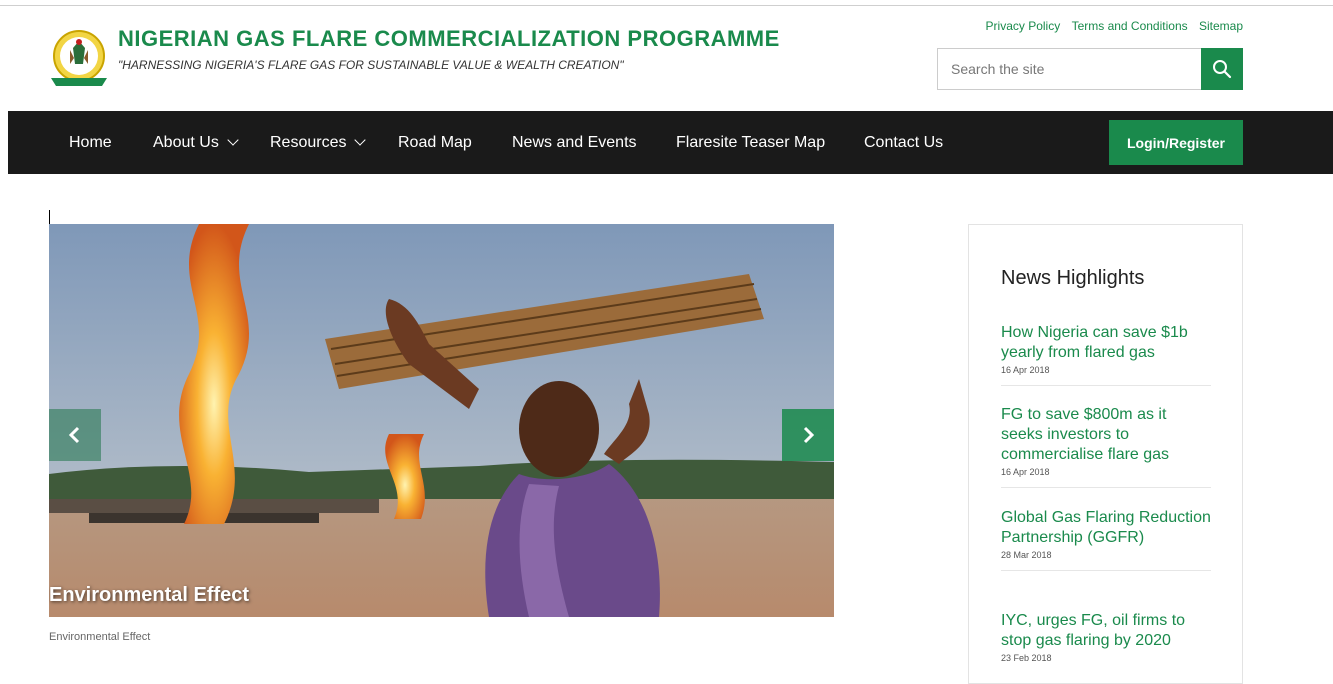 Image resolution: width=1333 pixels, height=684 pixels. What do you see at coordinates (1023, 26) in the screenshot?
I see `privacy-policy-link: Privacy Policy` at bounding box center [1023, 26].